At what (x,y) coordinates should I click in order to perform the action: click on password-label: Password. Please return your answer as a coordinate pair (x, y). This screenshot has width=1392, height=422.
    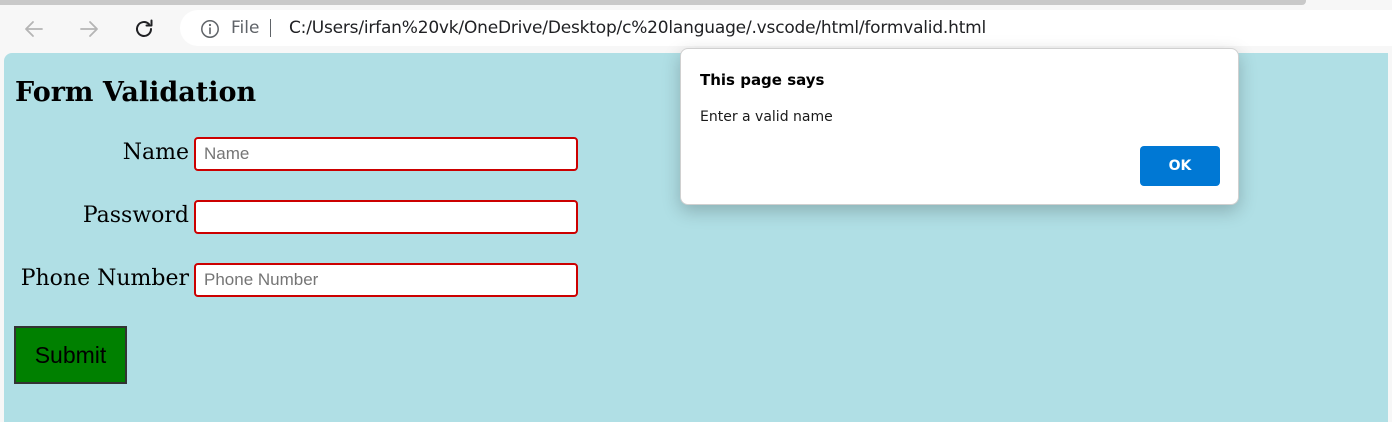
    Looking at the image, I should click on (135, 215).